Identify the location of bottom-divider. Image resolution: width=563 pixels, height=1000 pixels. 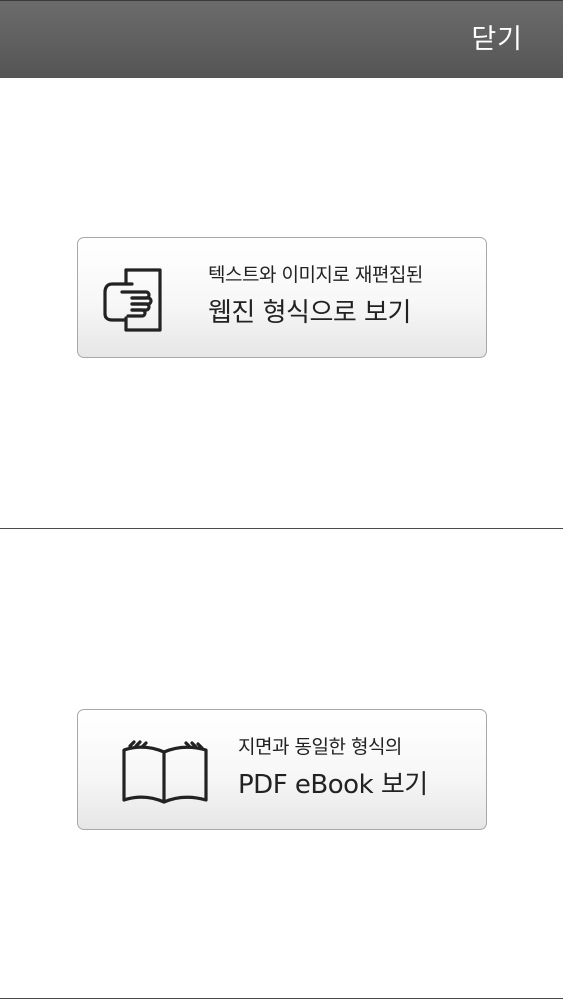
(281, 998).